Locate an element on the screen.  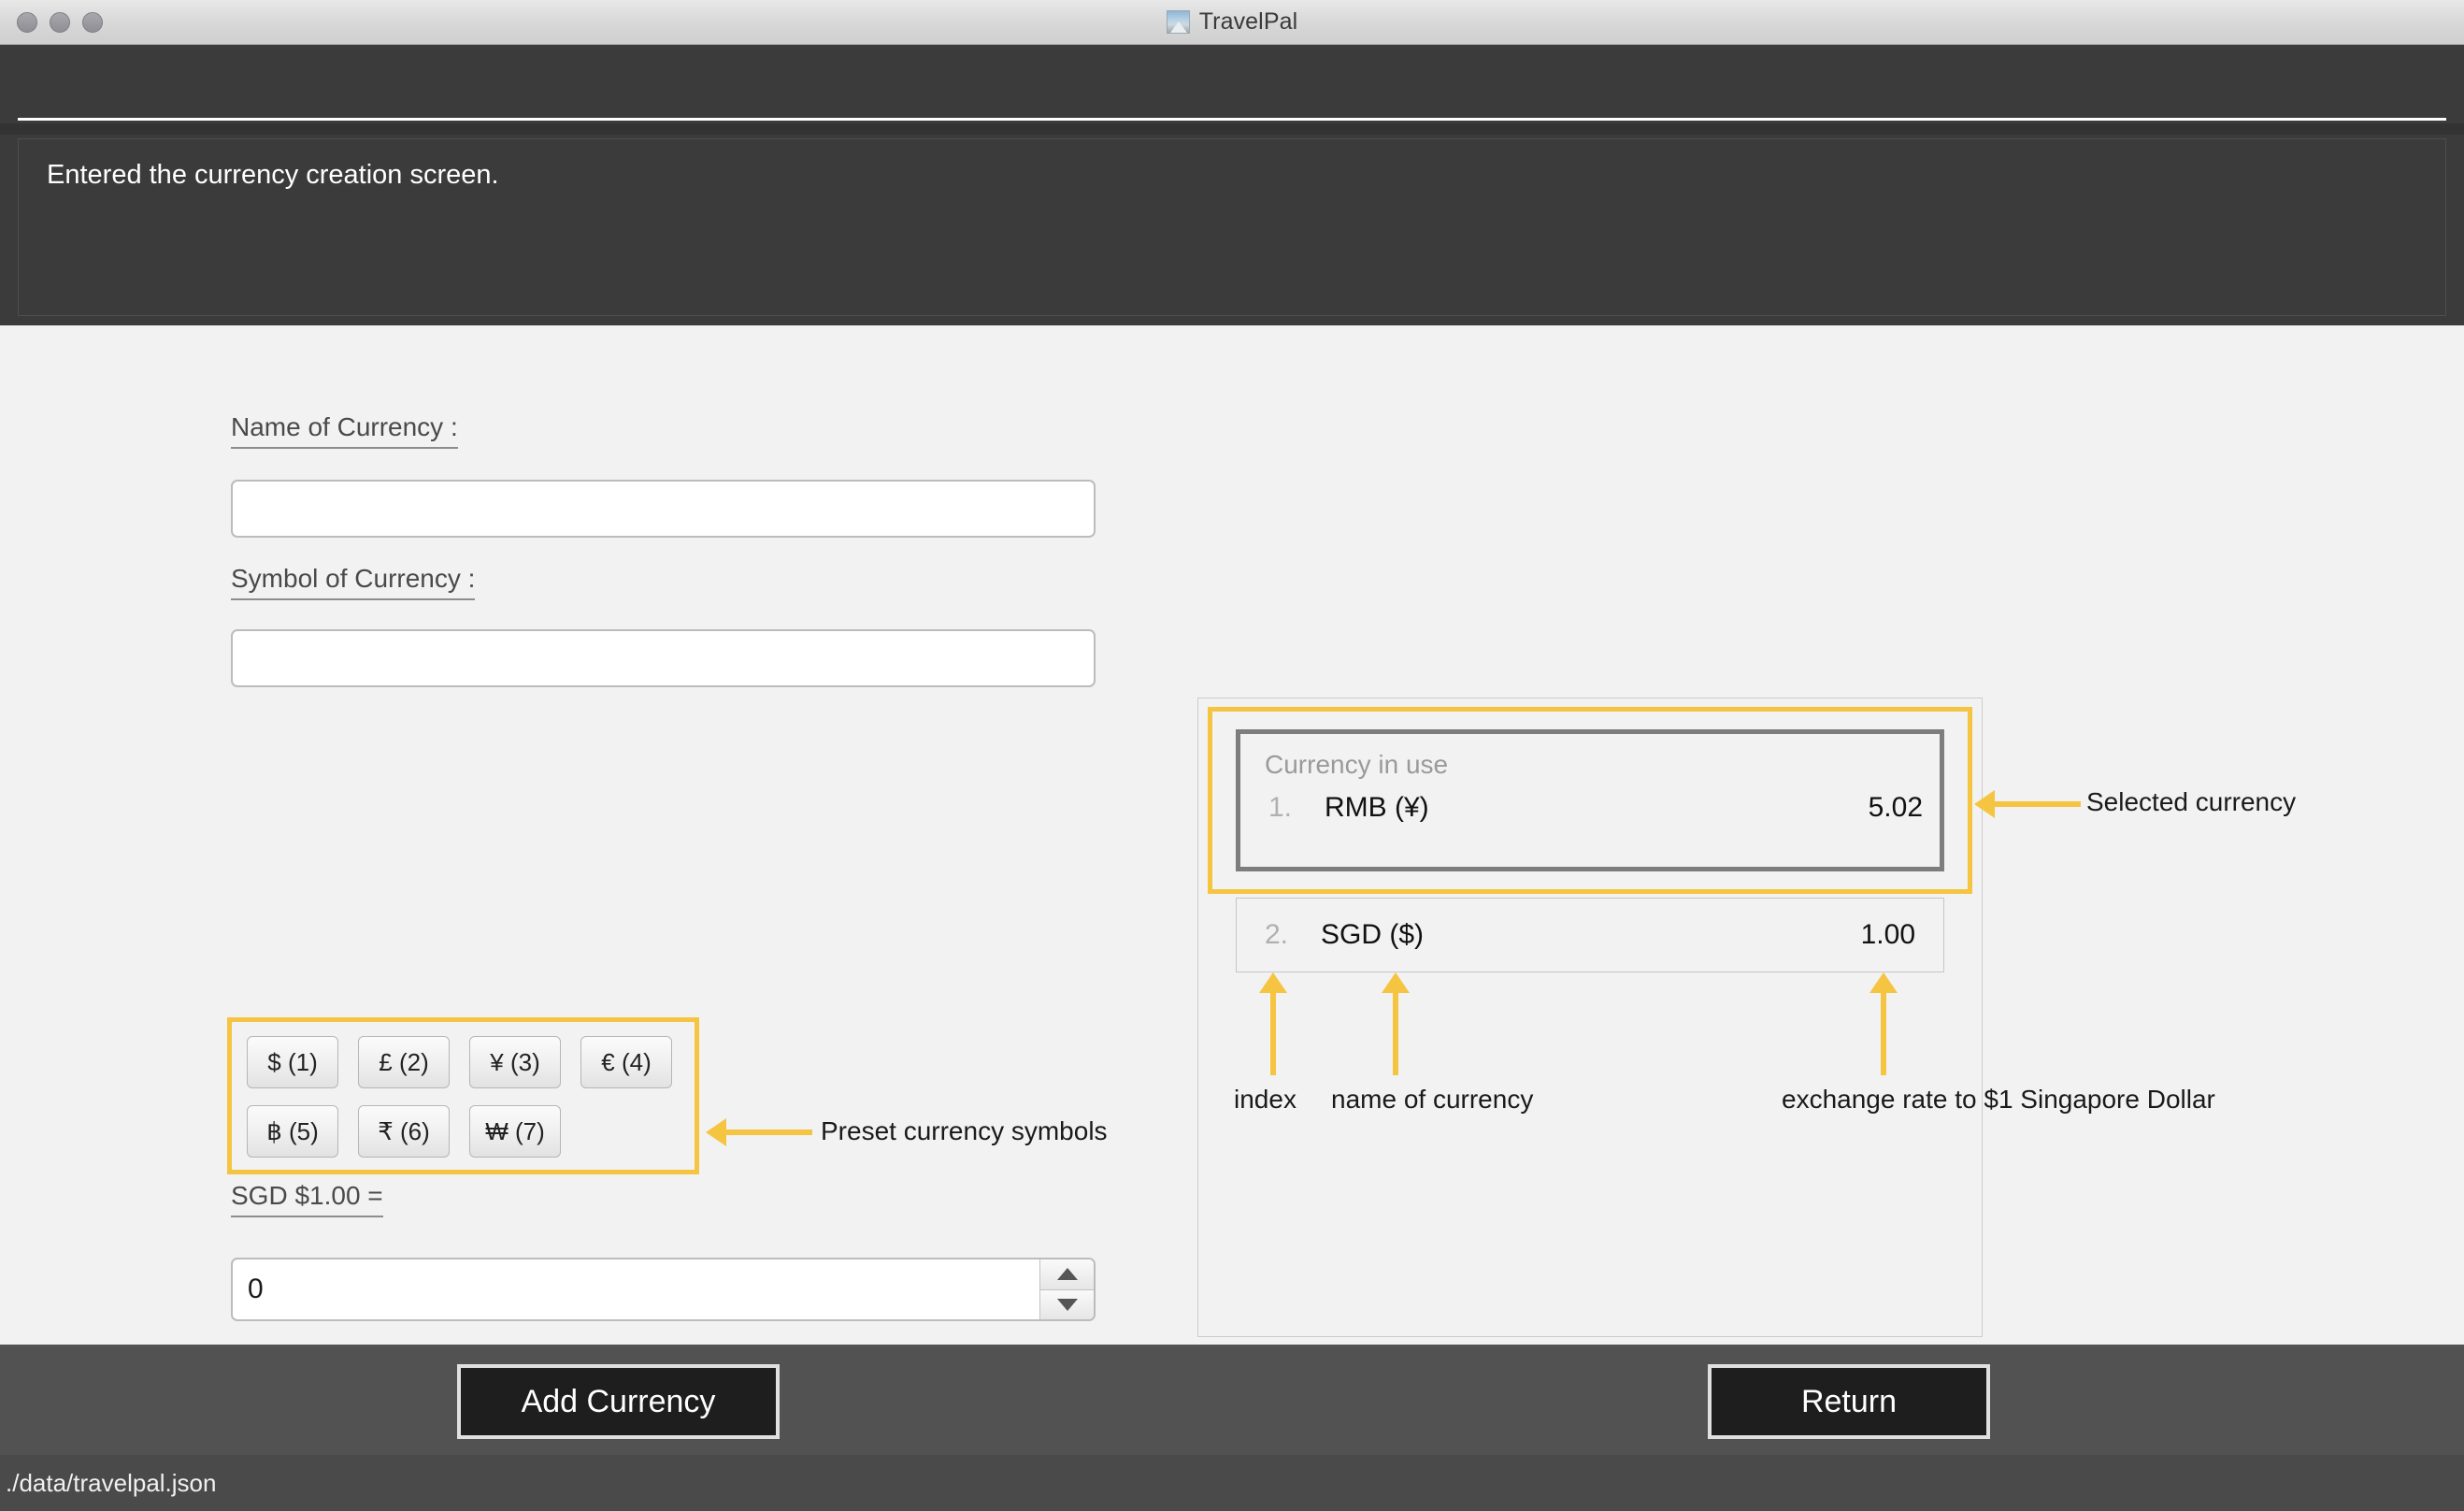
chevron-down-icon is located at coordinates (1067, 1304).